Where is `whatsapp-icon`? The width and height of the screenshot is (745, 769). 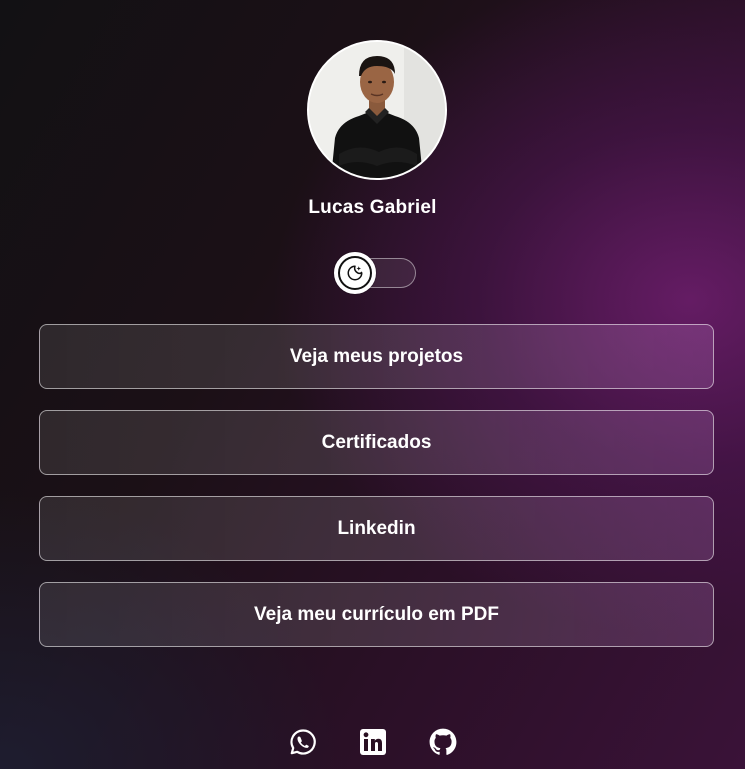 whatsapp-icon is located at coordinates (303, 742).